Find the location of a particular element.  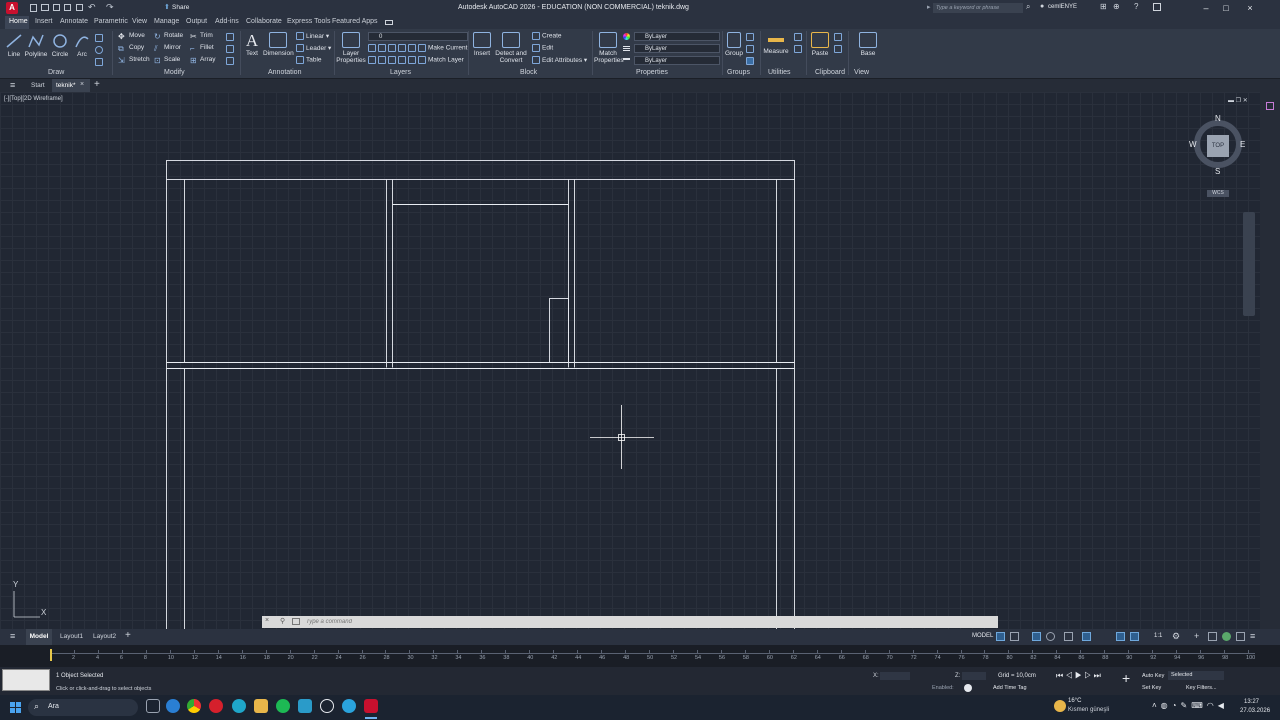

annotation-panel-label: Annotation is located at coordinates (284, 72).